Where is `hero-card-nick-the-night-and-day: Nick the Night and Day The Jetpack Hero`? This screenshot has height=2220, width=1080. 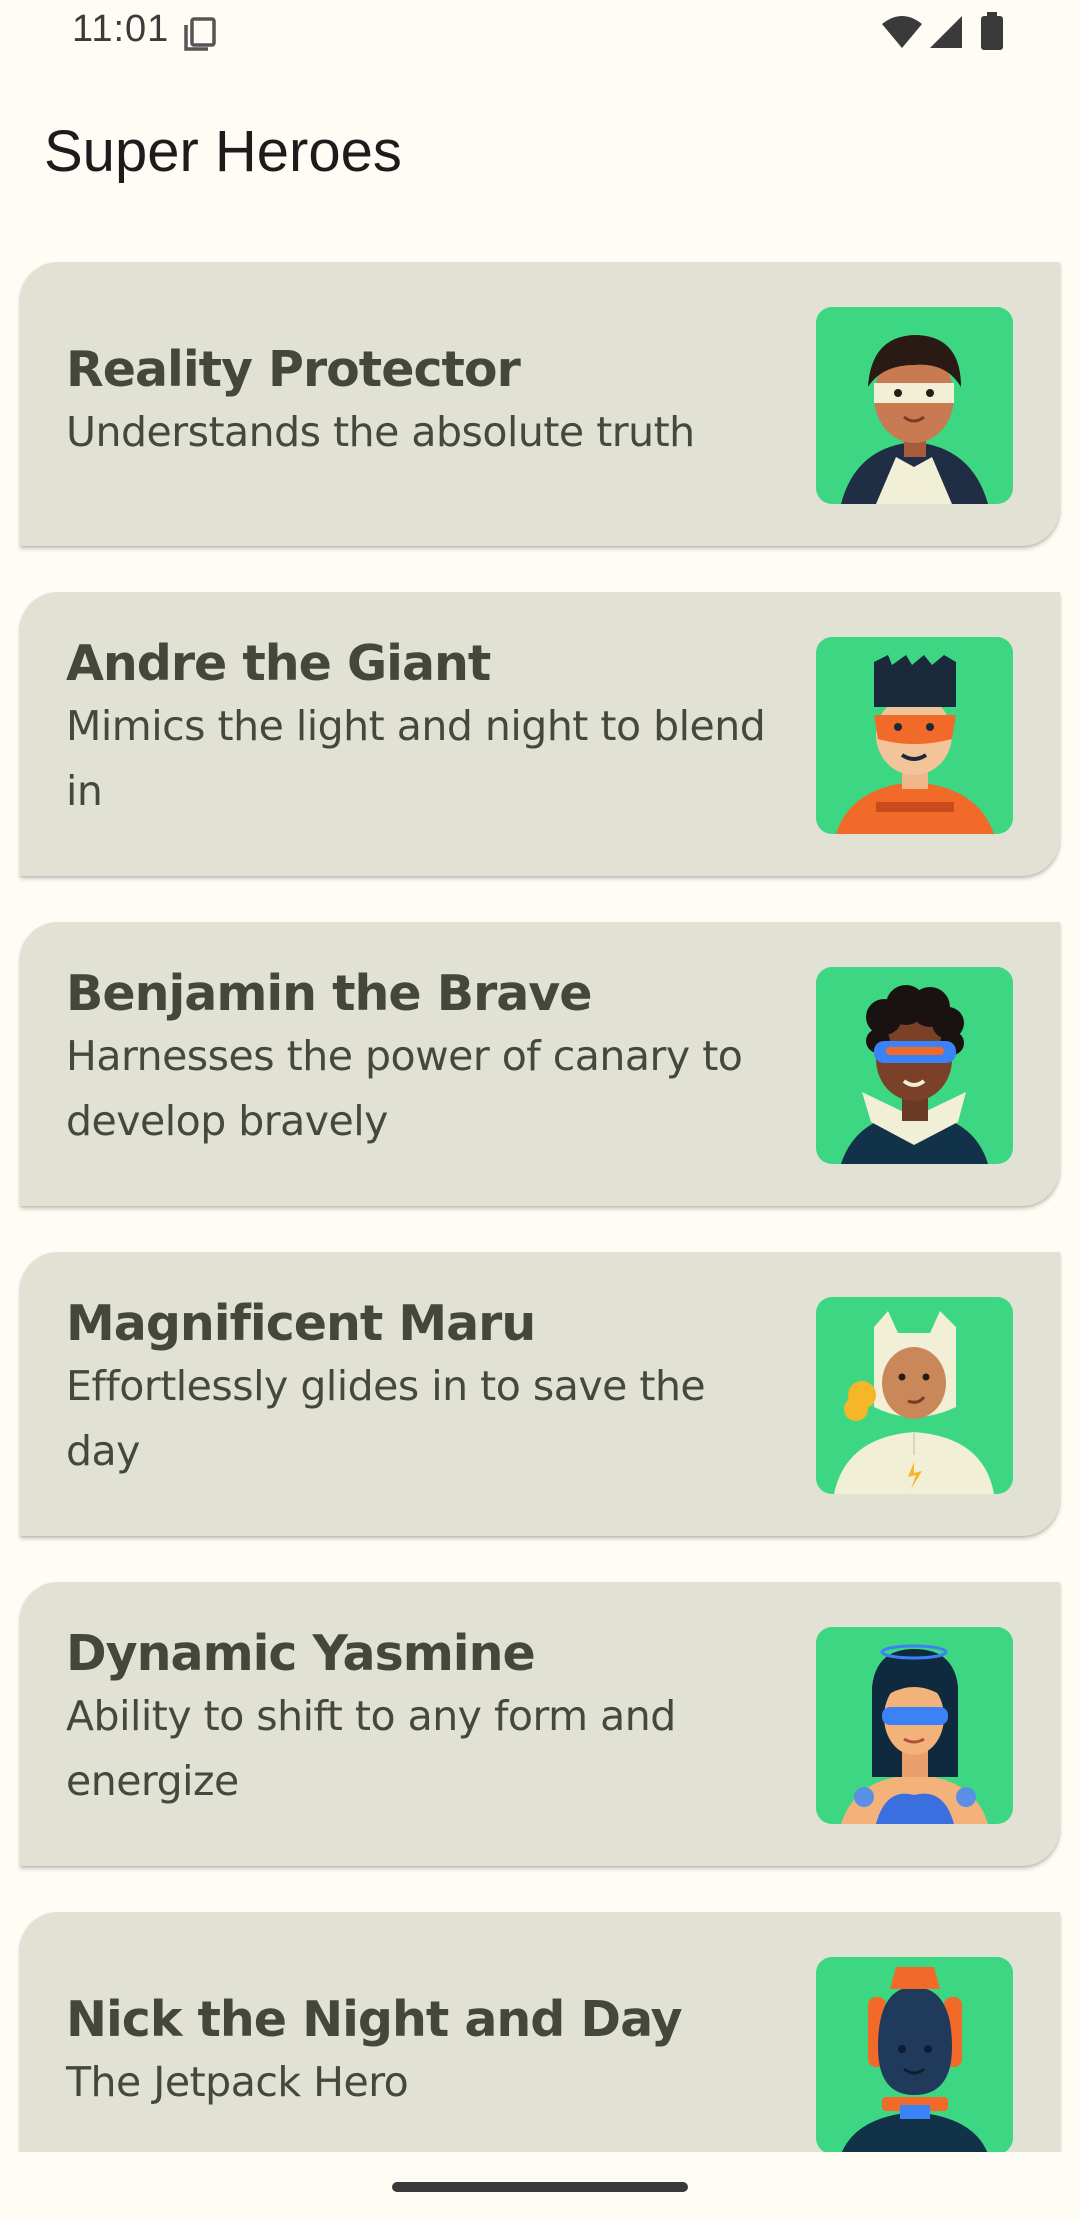
hero-card-nick-the-night-and-day: Nick the Night and Day The Jetpack Hero is located at coordinates (540, 2032).